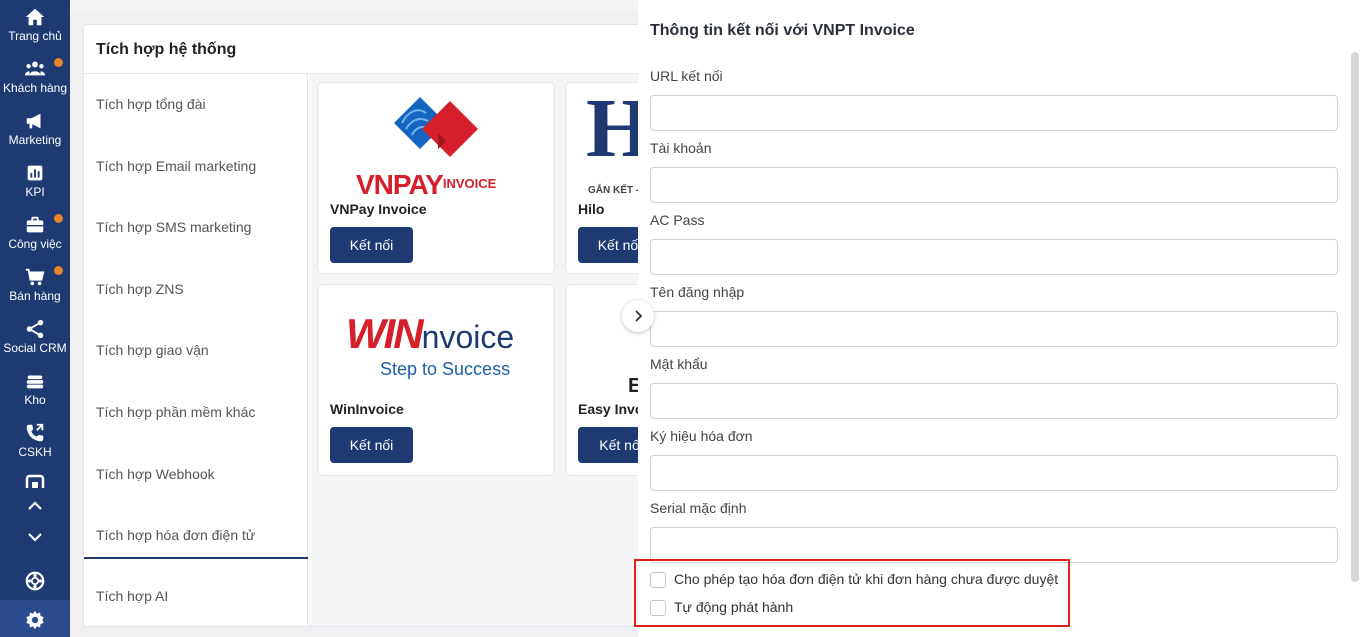 The width and height of the screenshot is (1365, 637). I want to click on vnpay-logo-main: VNPAY, so click(400, 184).